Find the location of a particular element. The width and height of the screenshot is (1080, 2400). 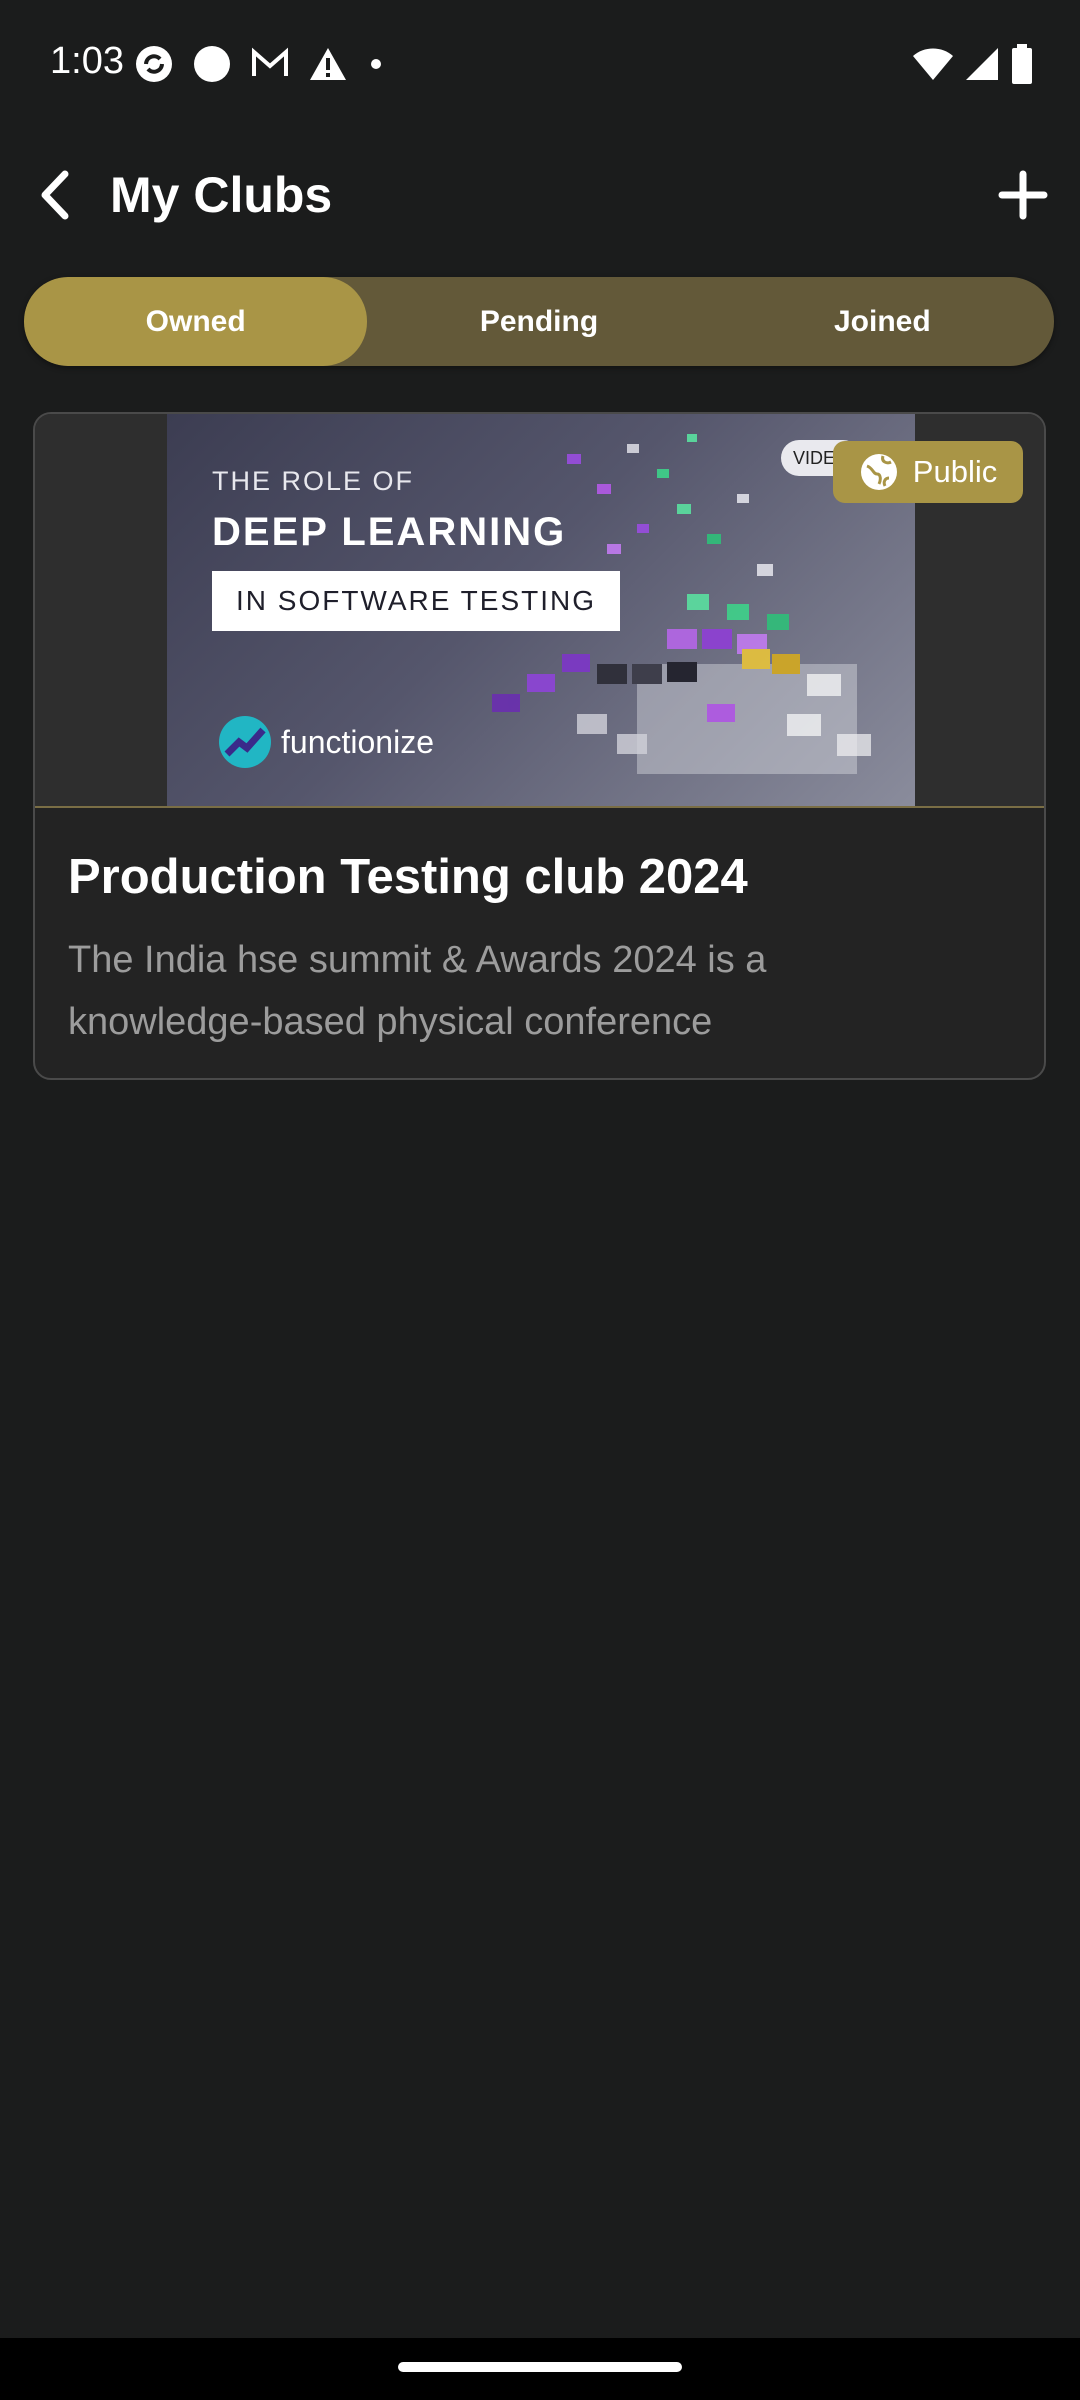

public-label: Public is located at coordinates (955, 471).